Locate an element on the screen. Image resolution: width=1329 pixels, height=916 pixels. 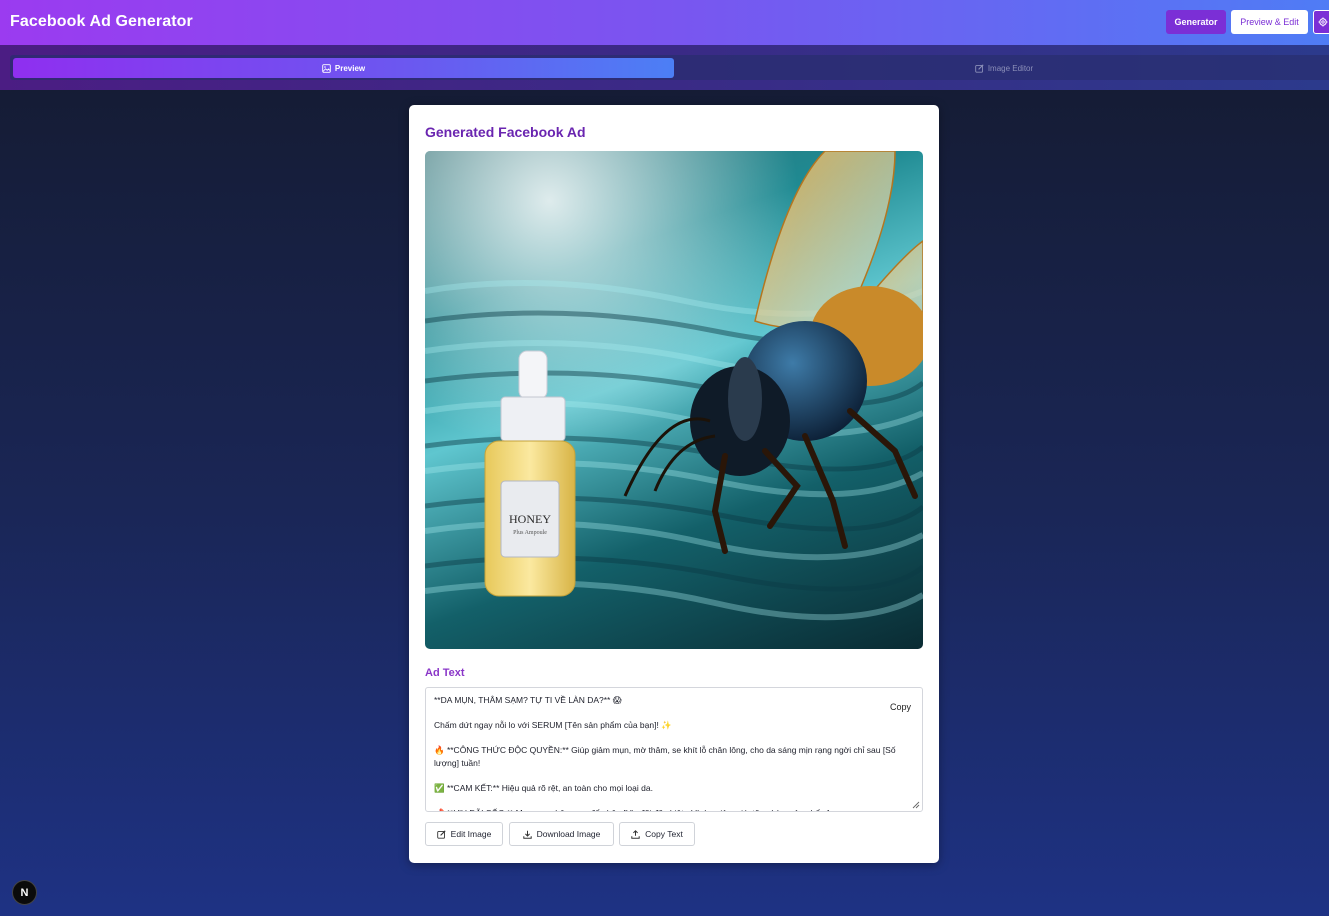
tab-image-editor: Image Editor is located at coordinates (1001, 68).